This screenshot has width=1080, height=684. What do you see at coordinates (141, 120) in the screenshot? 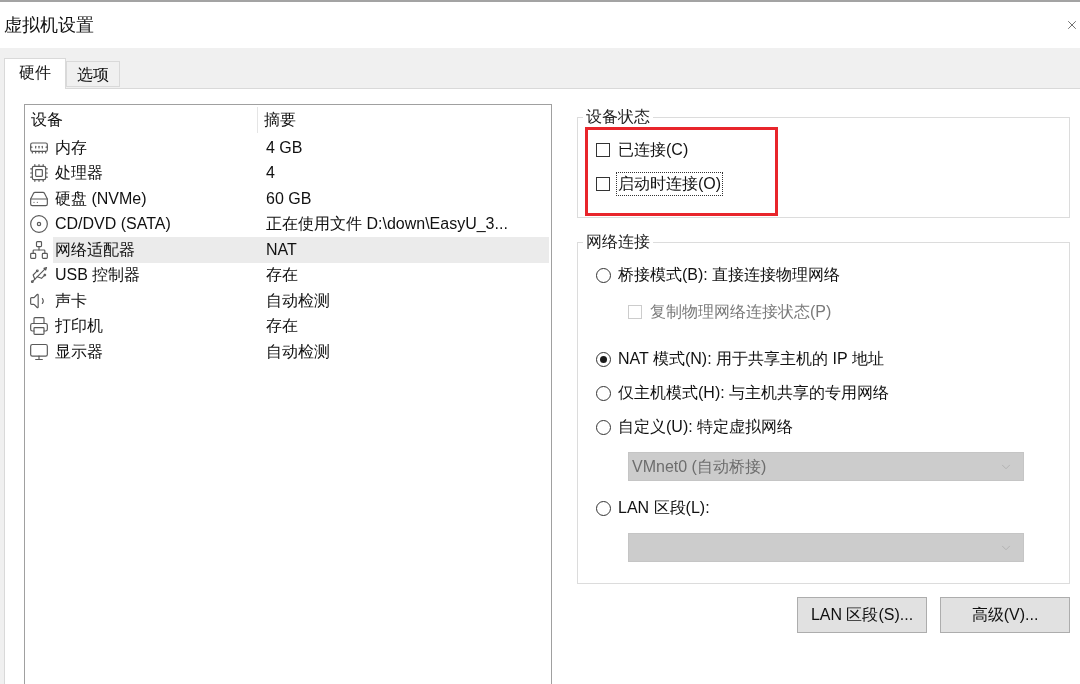
I see `column-header: 设备` at bounding box center [141, 120].